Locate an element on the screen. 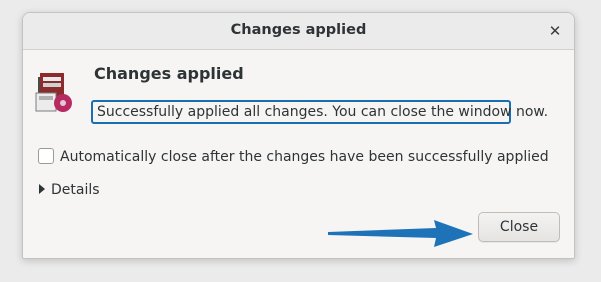 The image size is (601, 282). window-title: Changes applied is located at coordinates (298, 30).